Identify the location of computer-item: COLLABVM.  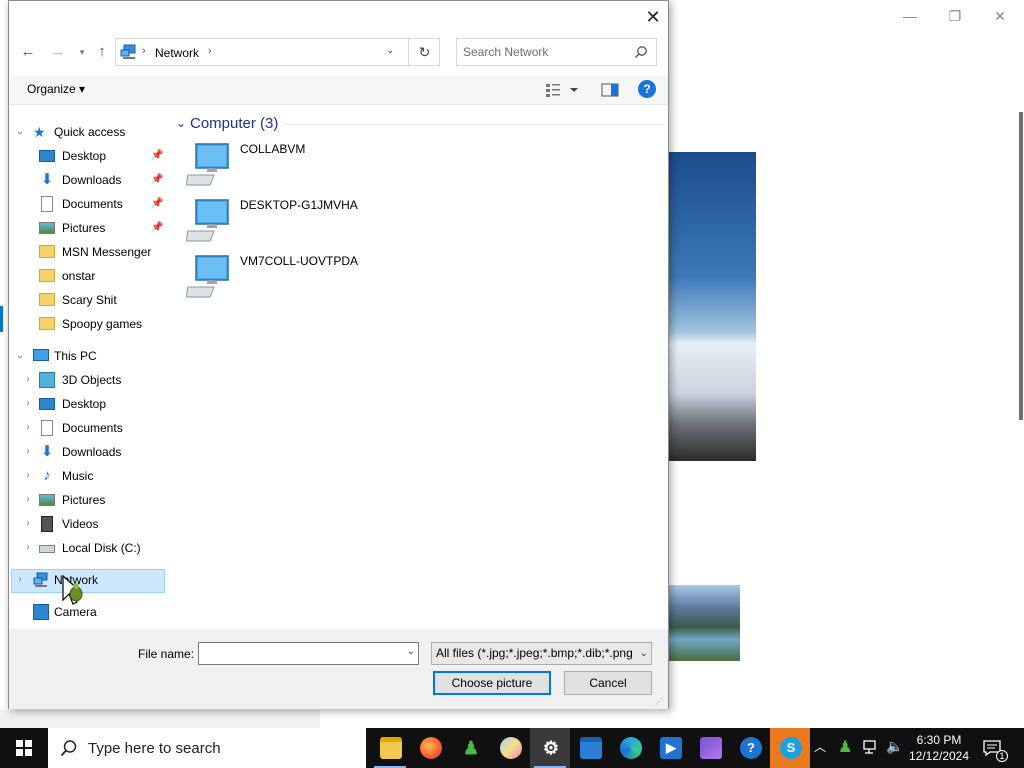
(336, 167).